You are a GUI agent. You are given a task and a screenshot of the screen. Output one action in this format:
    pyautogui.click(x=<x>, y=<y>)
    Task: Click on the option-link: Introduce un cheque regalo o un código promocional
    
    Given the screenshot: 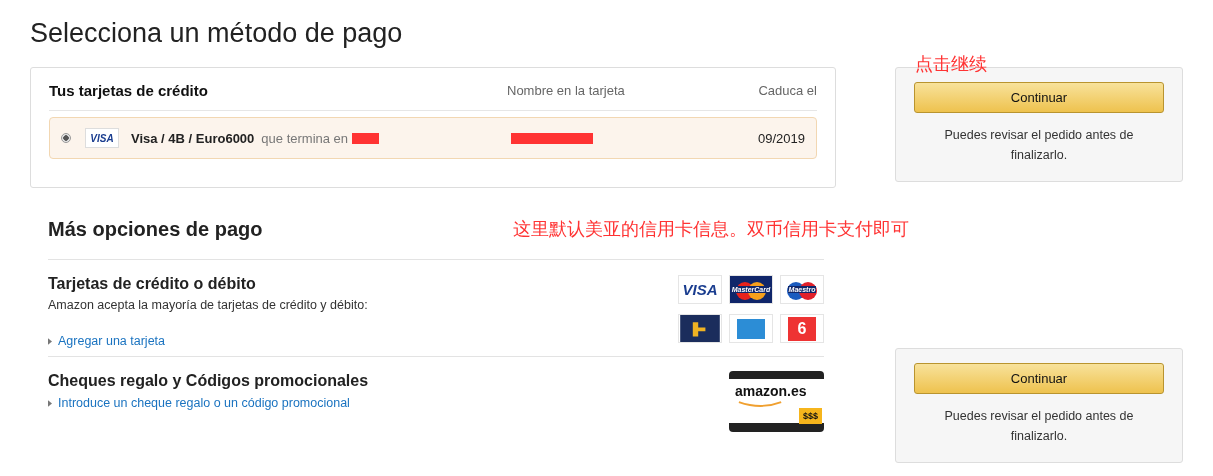 What is the action you would take?
    pyautogui.click(x=208, y=403)
    